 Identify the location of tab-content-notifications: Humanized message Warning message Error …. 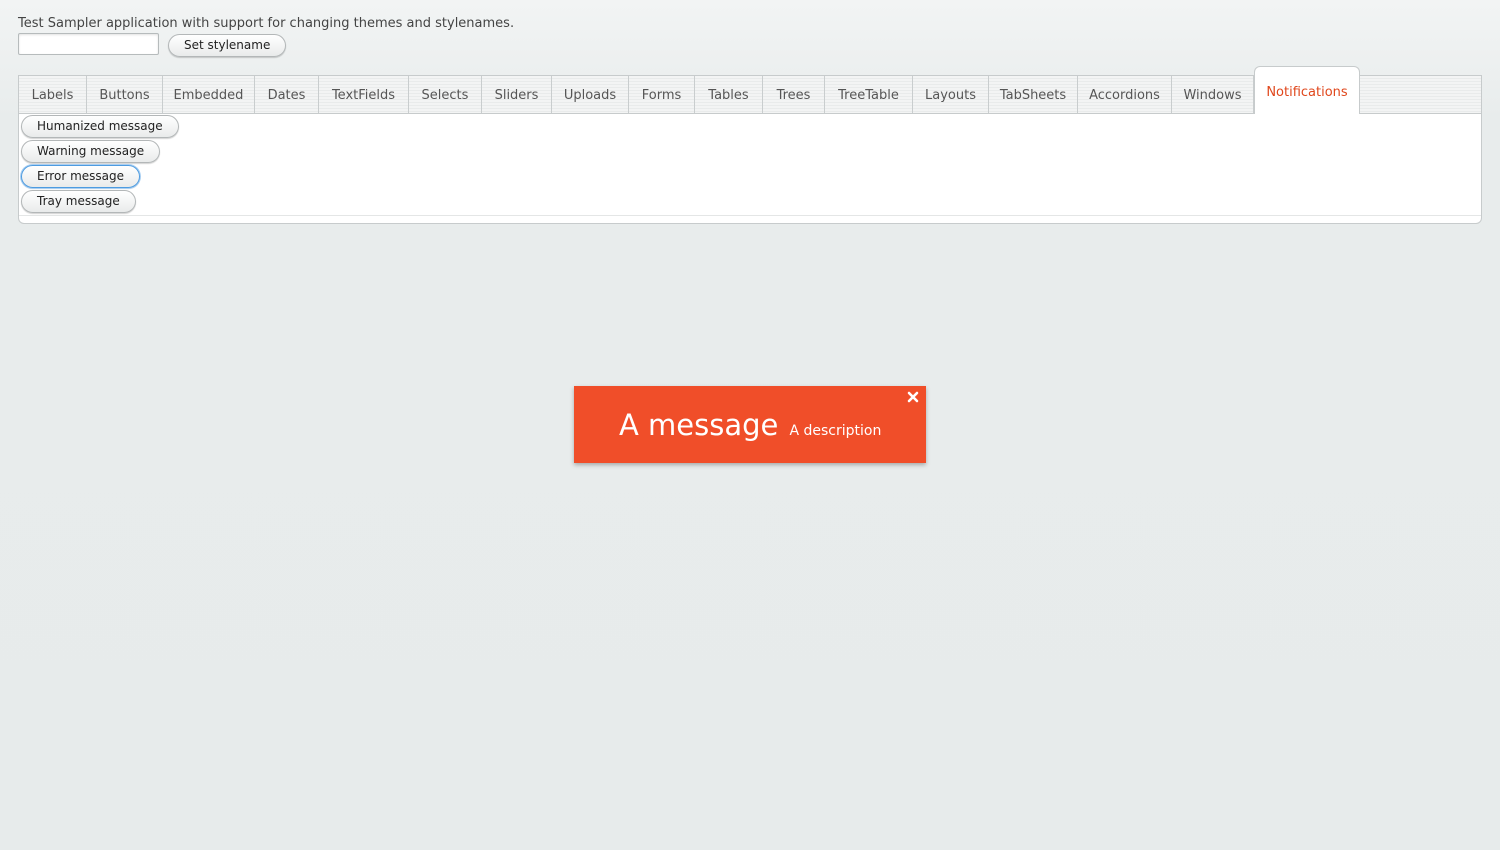
(750, 165).